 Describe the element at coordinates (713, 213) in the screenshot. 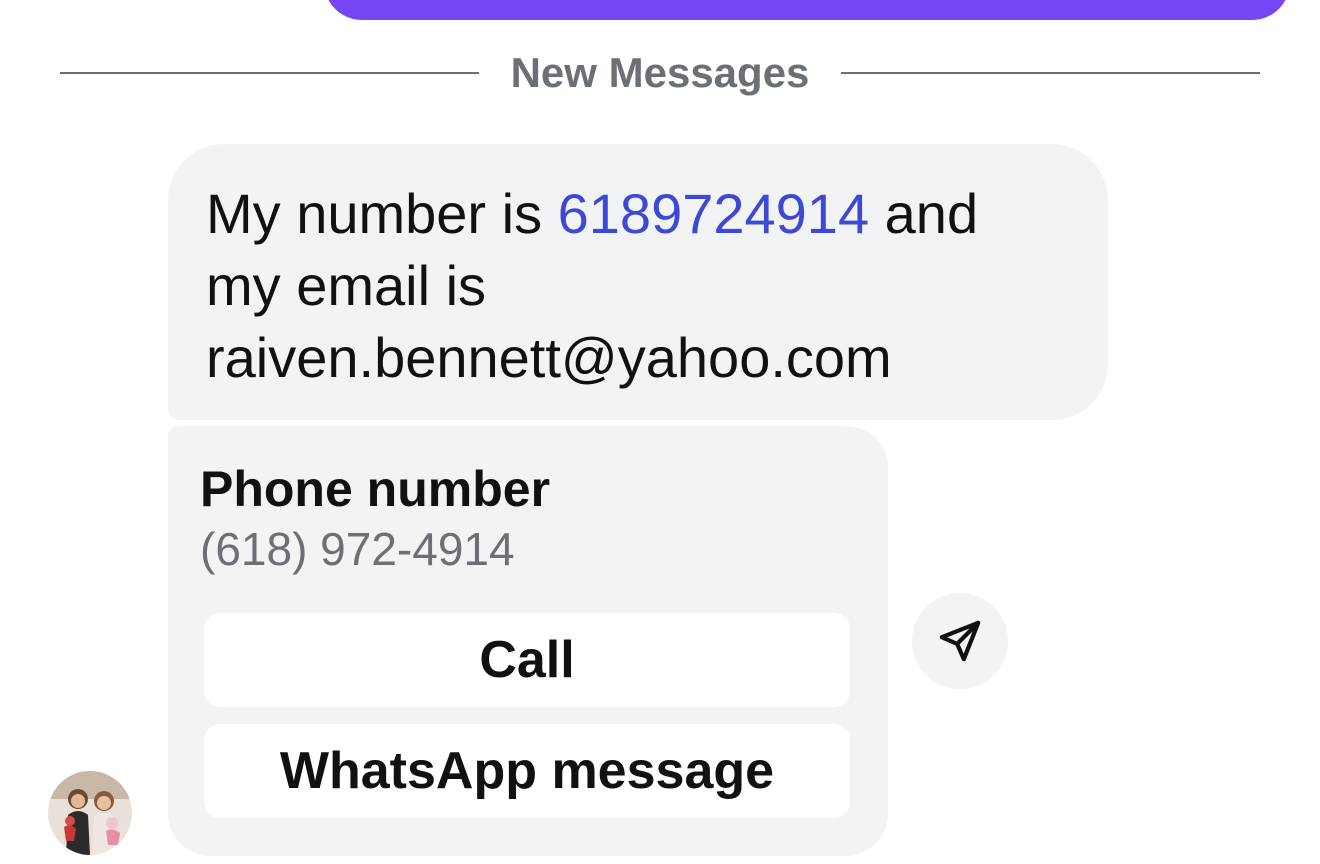

I see `phone-number-link: 6189724914` at that location.